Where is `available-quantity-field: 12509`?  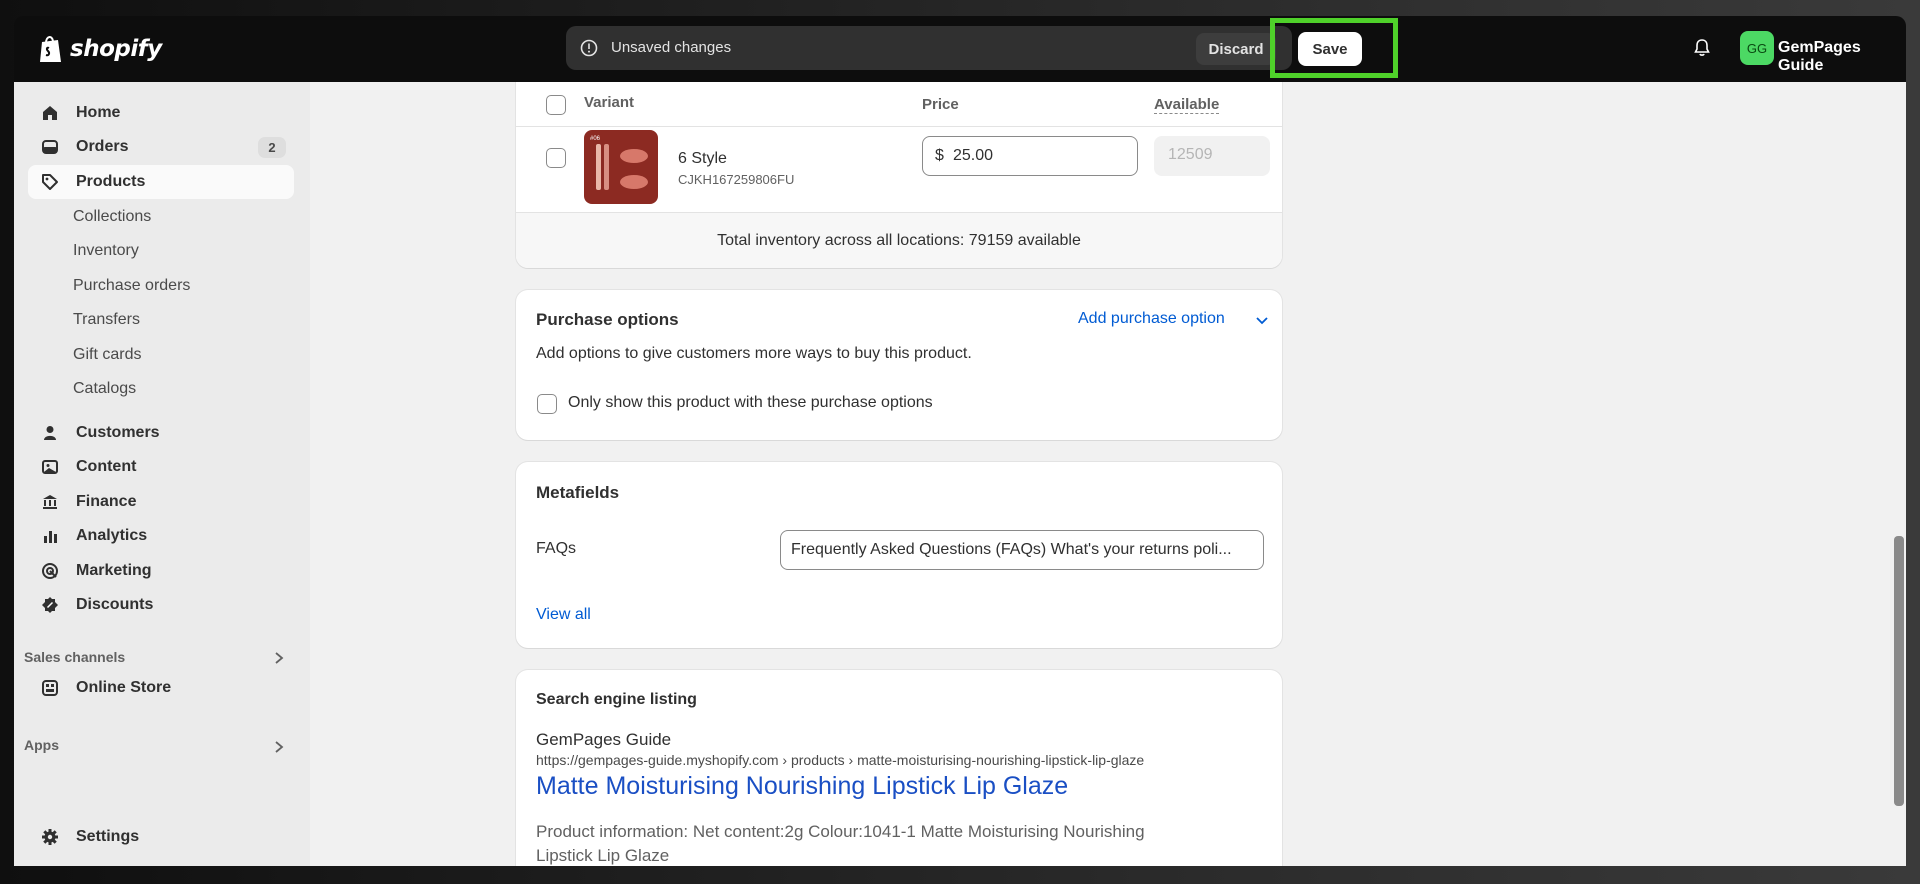
available-quantity-field: 12509 is located at coordinates (1212, 156).